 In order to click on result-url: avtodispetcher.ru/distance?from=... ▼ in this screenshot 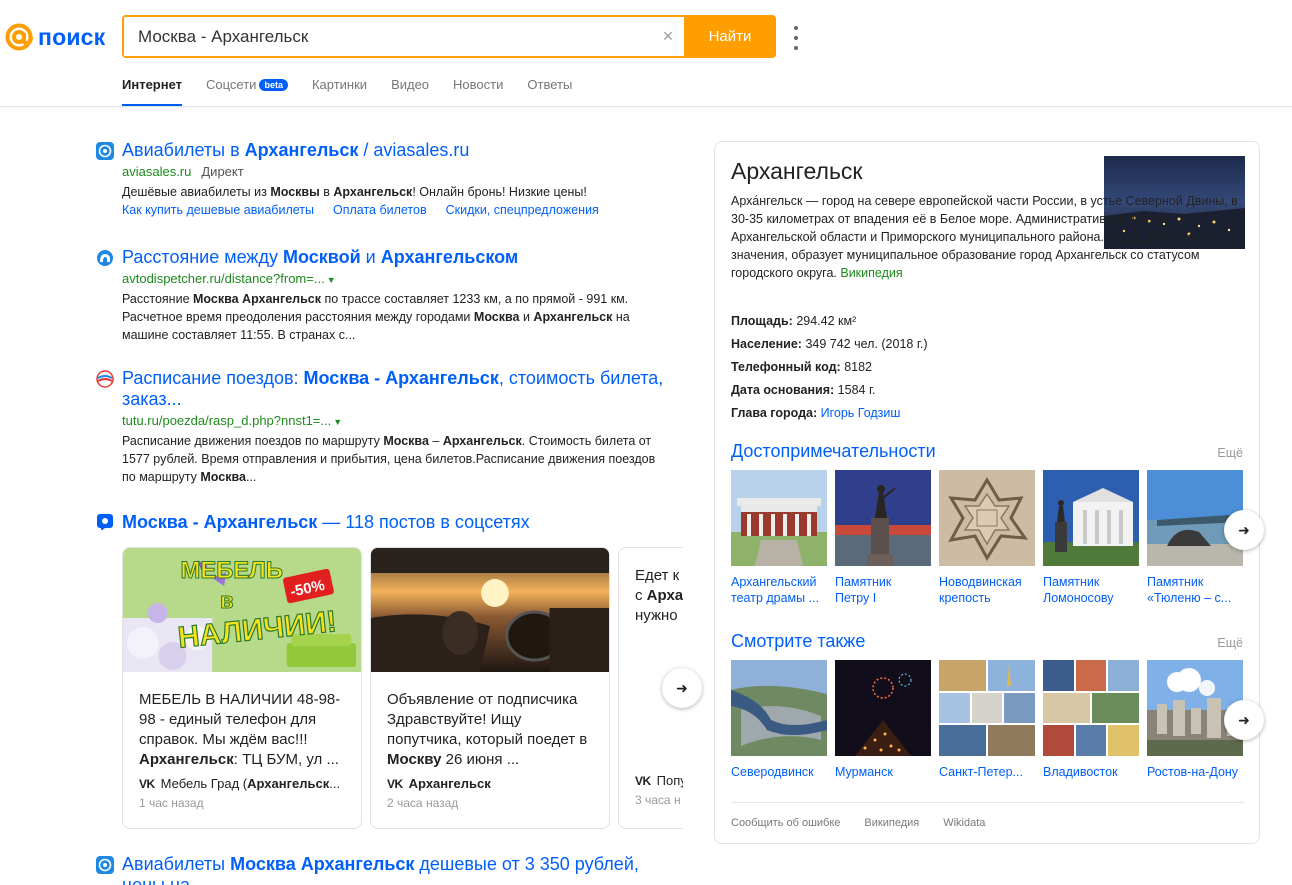, I will do `click(404, 278)`.